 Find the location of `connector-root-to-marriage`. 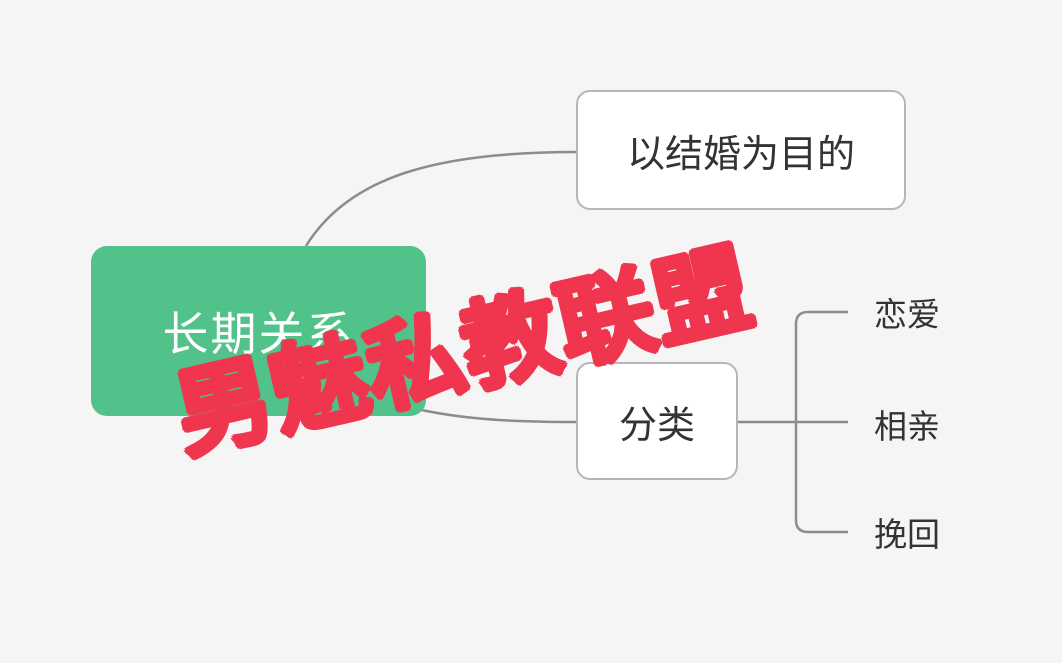

connector-root-to-marriage is located at coordinates (440, 198).